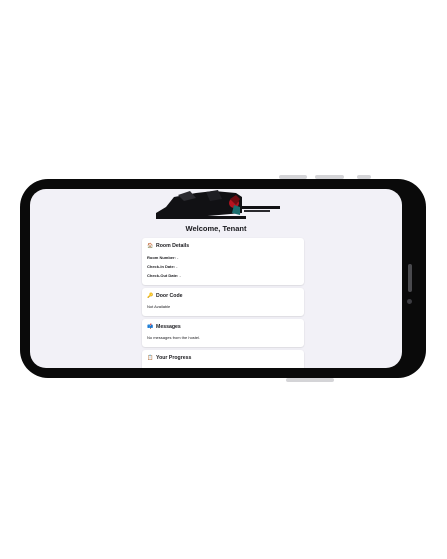 The image size is (447, 559). Describe the element at coordinates (223, 302) in the screenshot. I see `door-code-card: 🔑 Door Code Not Available` at that location.